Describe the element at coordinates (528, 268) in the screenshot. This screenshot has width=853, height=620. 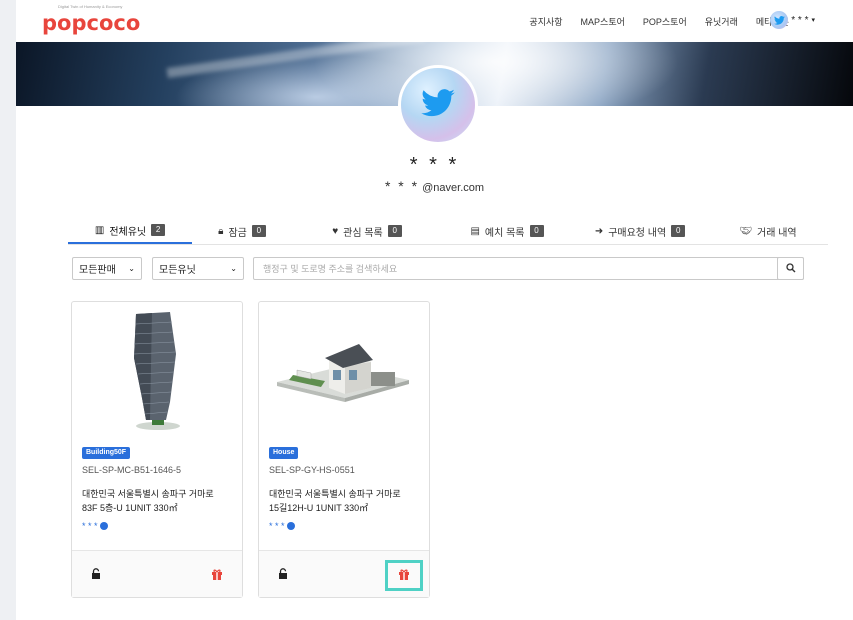
I see `address-search-input: 행정구 및 도로명 주소를 검색하세요` at that location.